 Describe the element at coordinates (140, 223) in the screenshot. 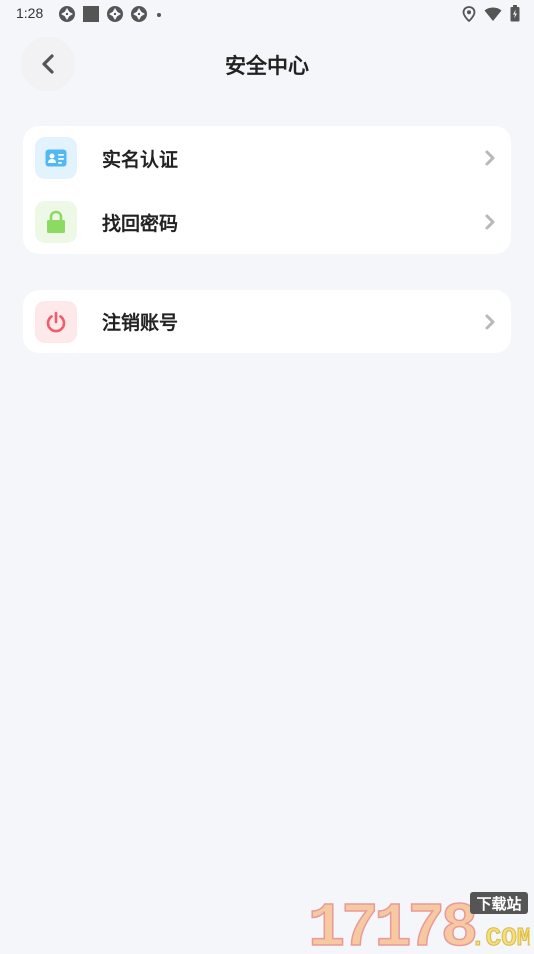

I see `menu-item-label: 找回密码` at that location.